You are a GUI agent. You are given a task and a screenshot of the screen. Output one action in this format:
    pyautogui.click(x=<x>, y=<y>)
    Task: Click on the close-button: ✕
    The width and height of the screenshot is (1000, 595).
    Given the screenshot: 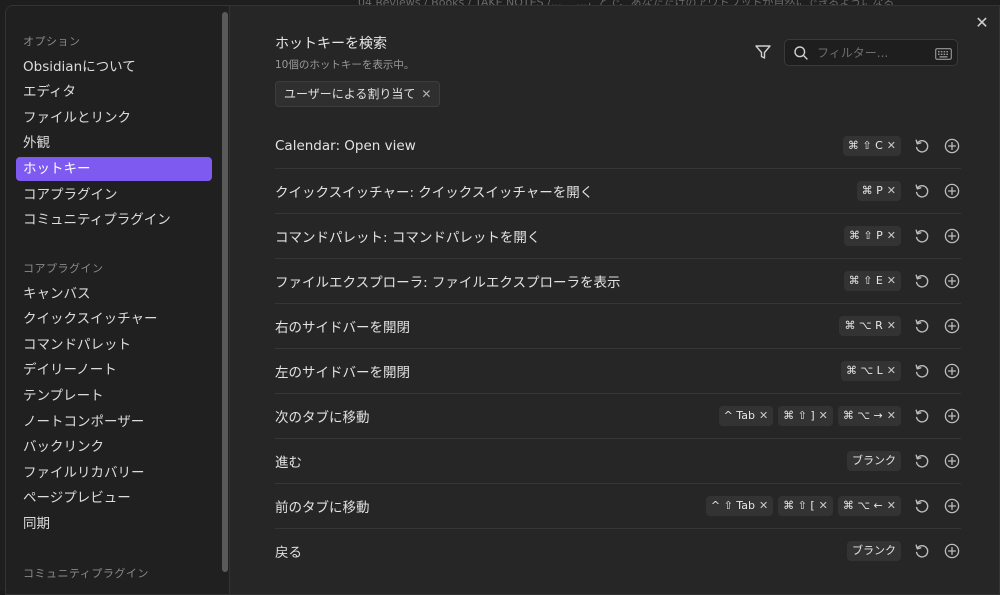 What is the action you would take?
    pyautogui.click(x=982, y=23)
    